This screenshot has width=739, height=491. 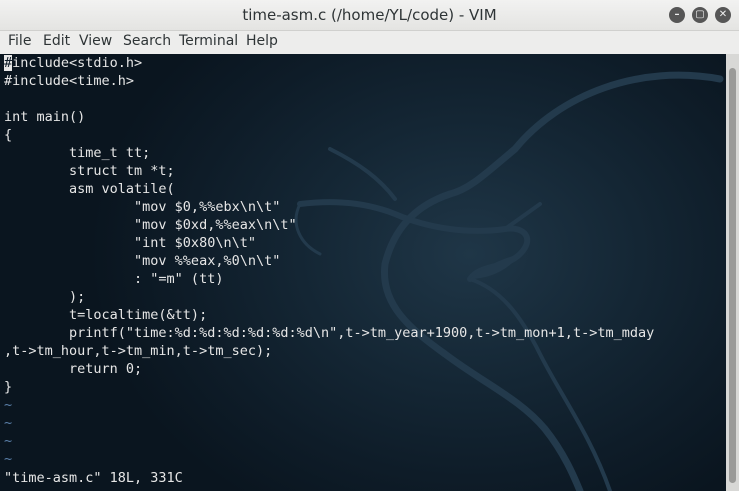 What do you see at coordinates (677, 15) in the screenshot?
I see `minimize-button: –` at bounding box center [677, 15].